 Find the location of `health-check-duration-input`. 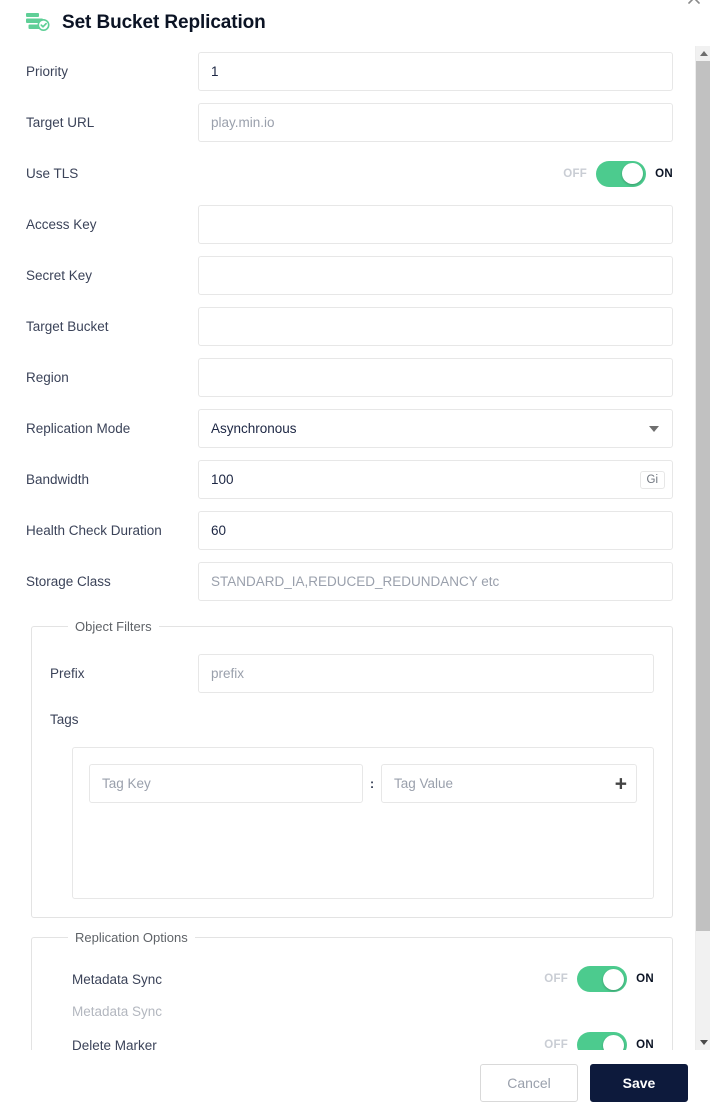

health-check-duration-input is located at coordinates (435, 530).